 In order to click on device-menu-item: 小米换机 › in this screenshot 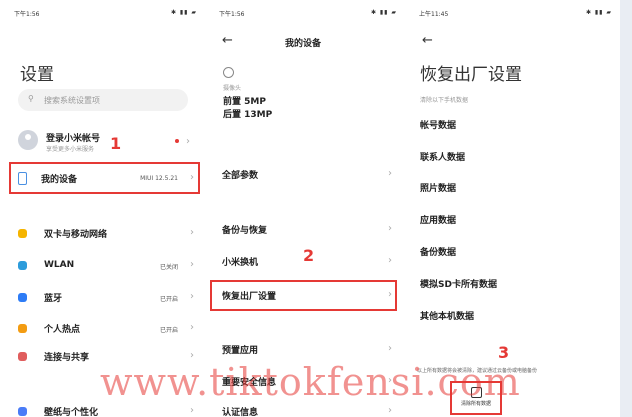, I will do `click(307, 261)`.